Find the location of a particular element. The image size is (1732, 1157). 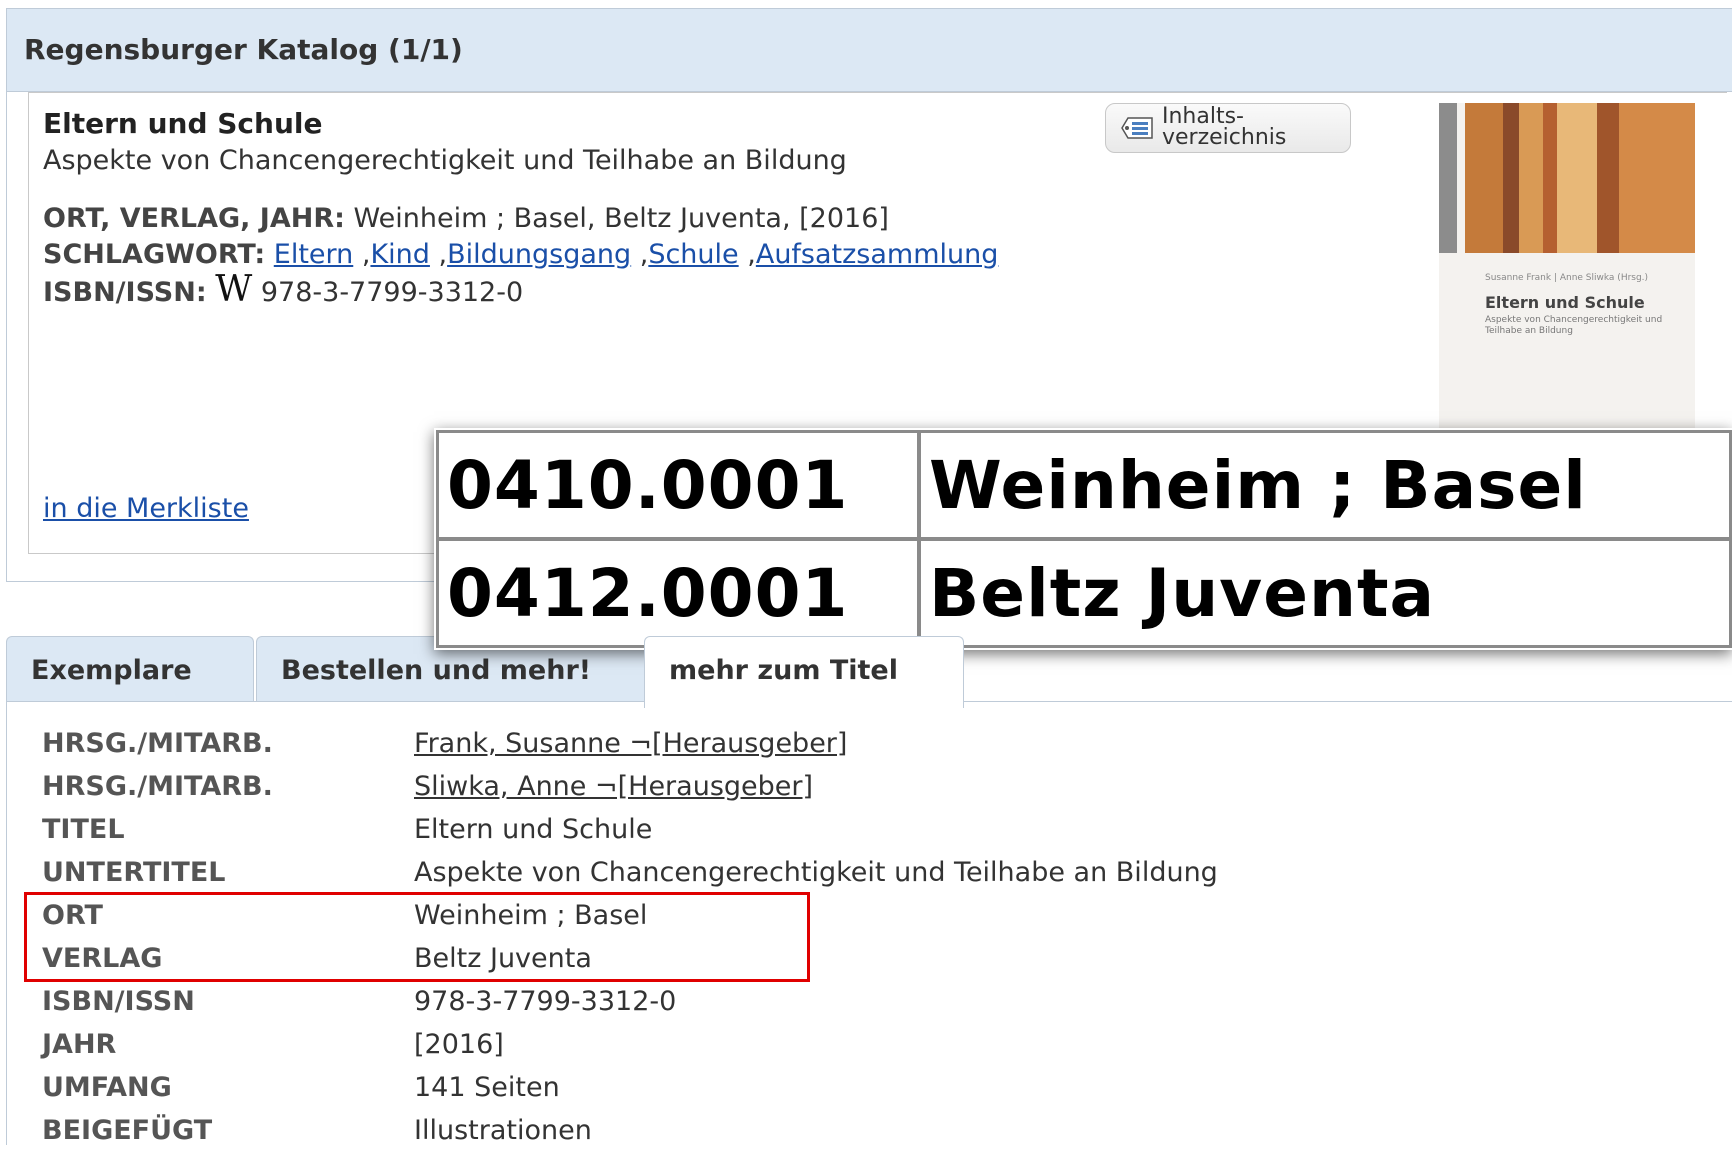

field-value: 141 Seiten is located at coordinates (487, 1087).